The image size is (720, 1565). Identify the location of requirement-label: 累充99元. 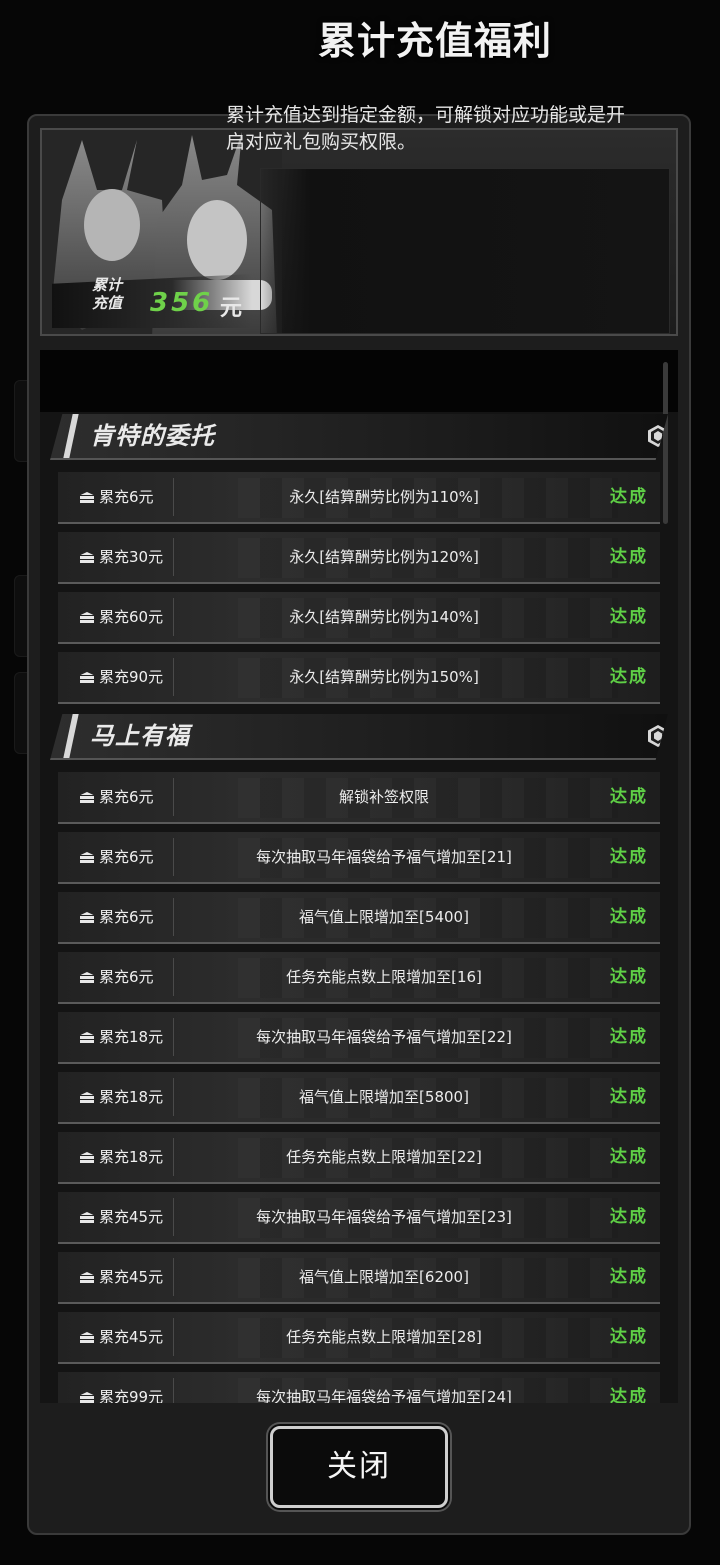
(121, 1387).